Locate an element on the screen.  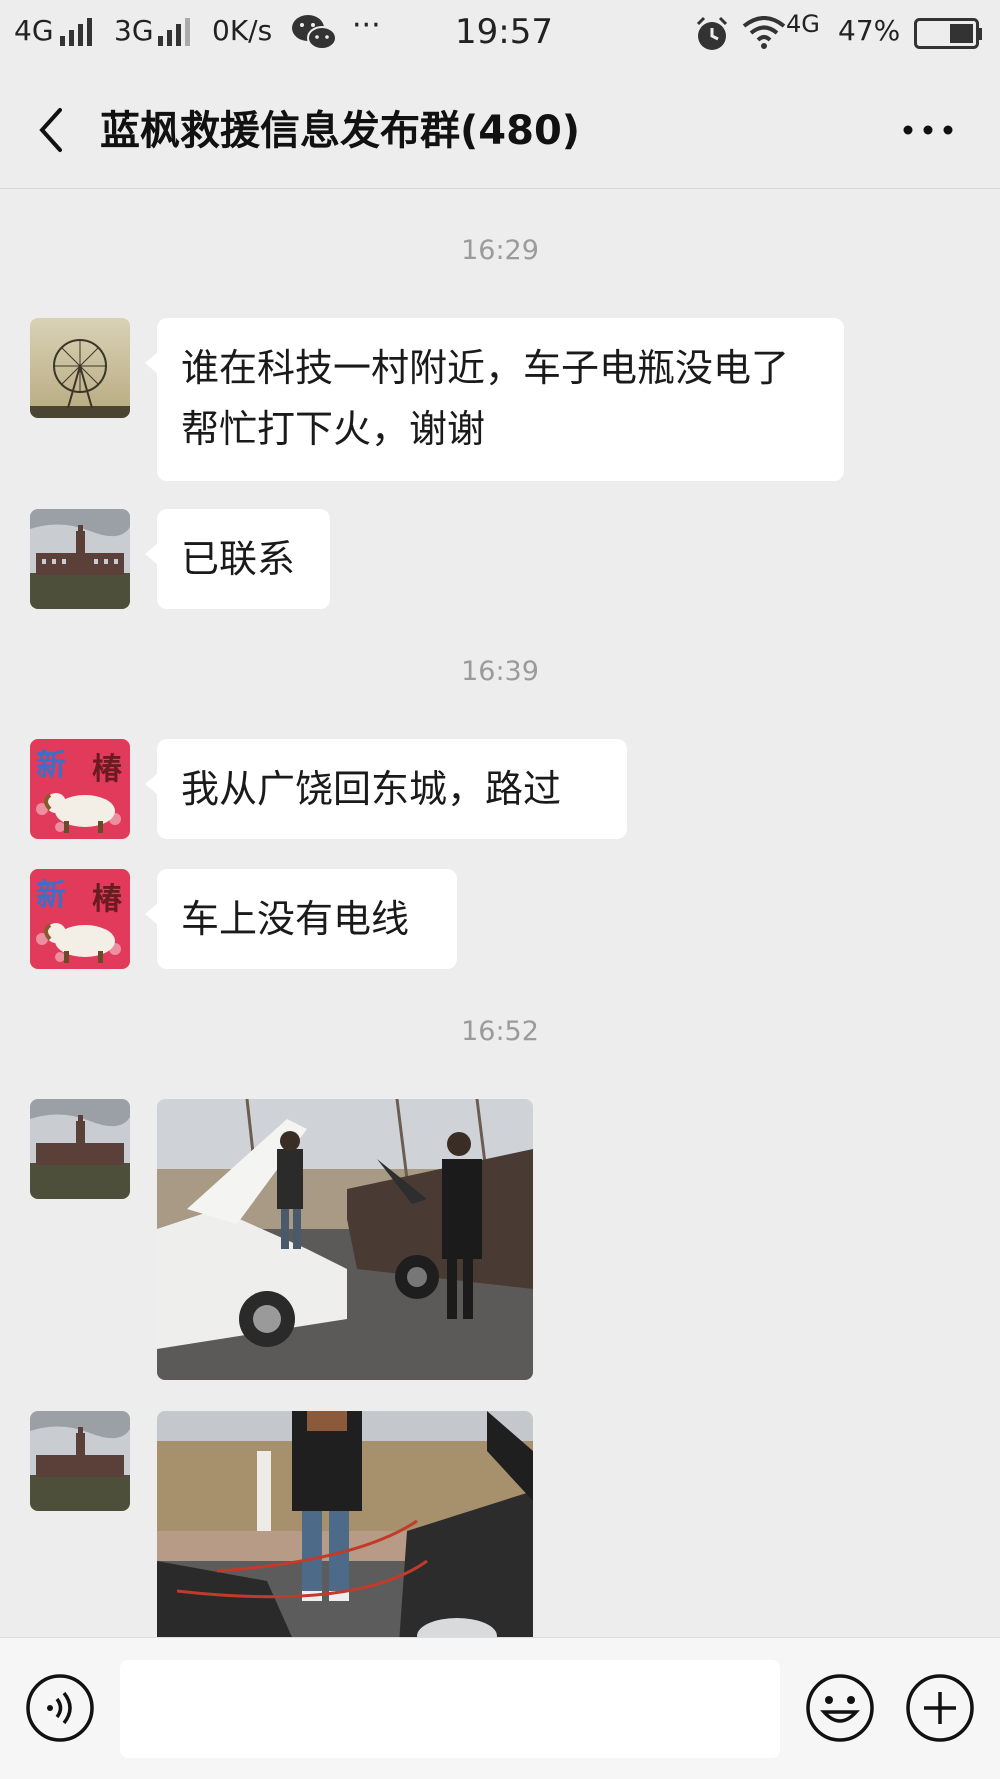
message-input is located at coordinates (450, 1709).